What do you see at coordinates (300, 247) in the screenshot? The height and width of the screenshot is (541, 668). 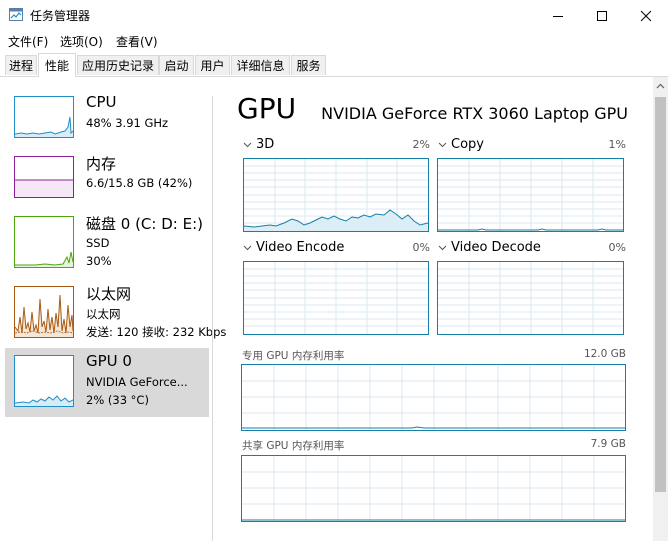 I see `engine-label-video-encode: Video Encode` at bounding box center [300, 247].